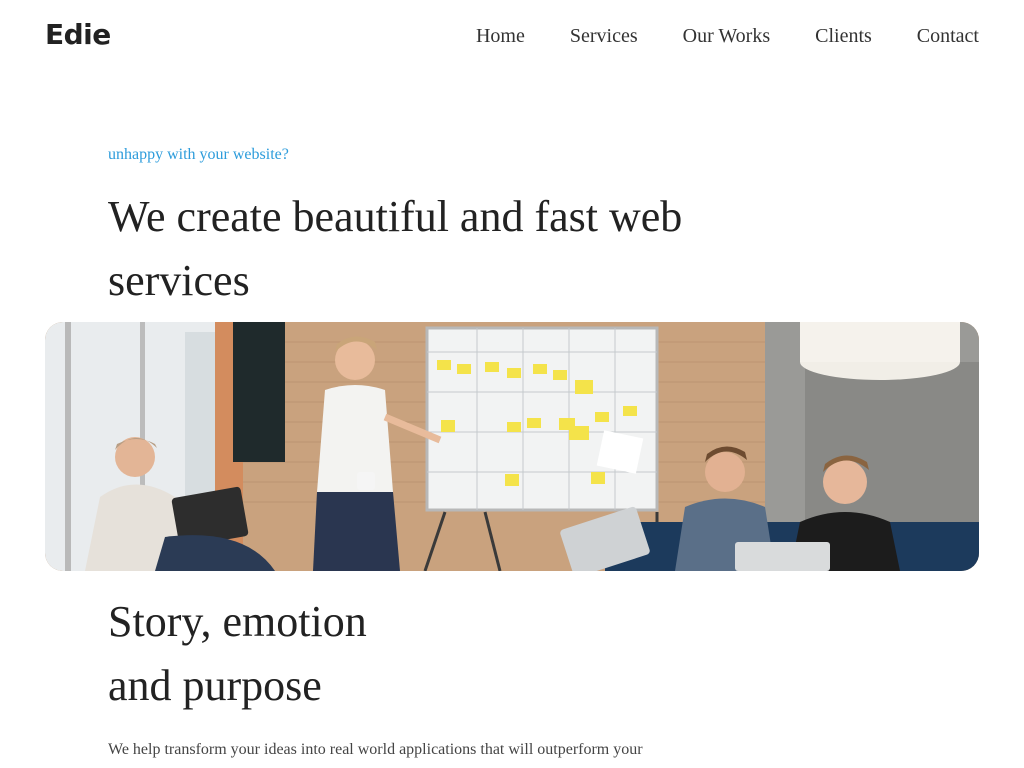  I want to click on nav-our-works-link: Our Works, so click(726, 36).